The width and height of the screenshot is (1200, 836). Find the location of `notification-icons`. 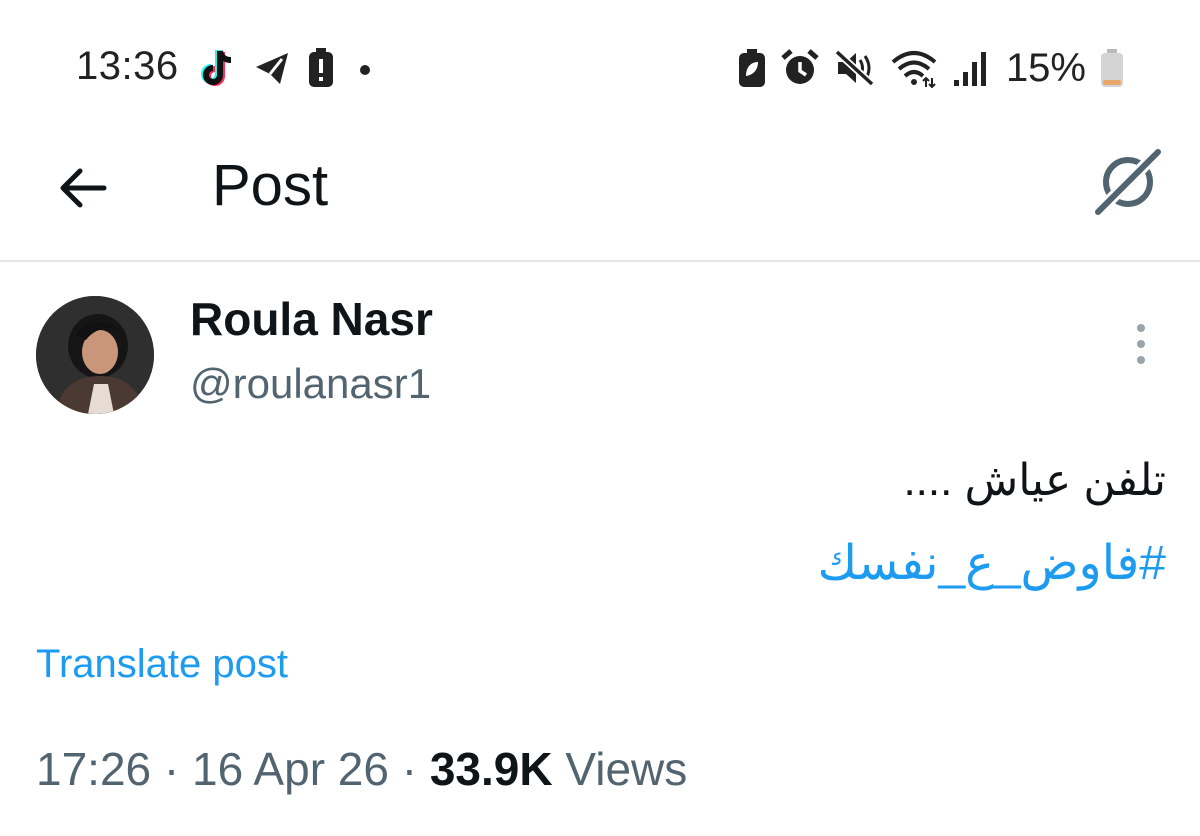

notification-icons is located at coordinates (290, 68).